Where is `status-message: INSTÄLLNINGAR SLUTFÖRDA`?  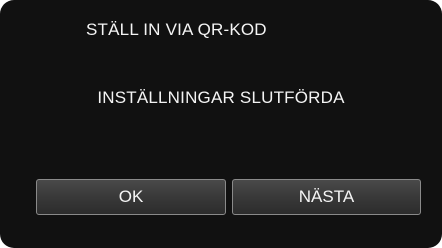
status-message: INSTÄLLNINGAR SLUTFÖRDA is located at coordinates (221, 97).